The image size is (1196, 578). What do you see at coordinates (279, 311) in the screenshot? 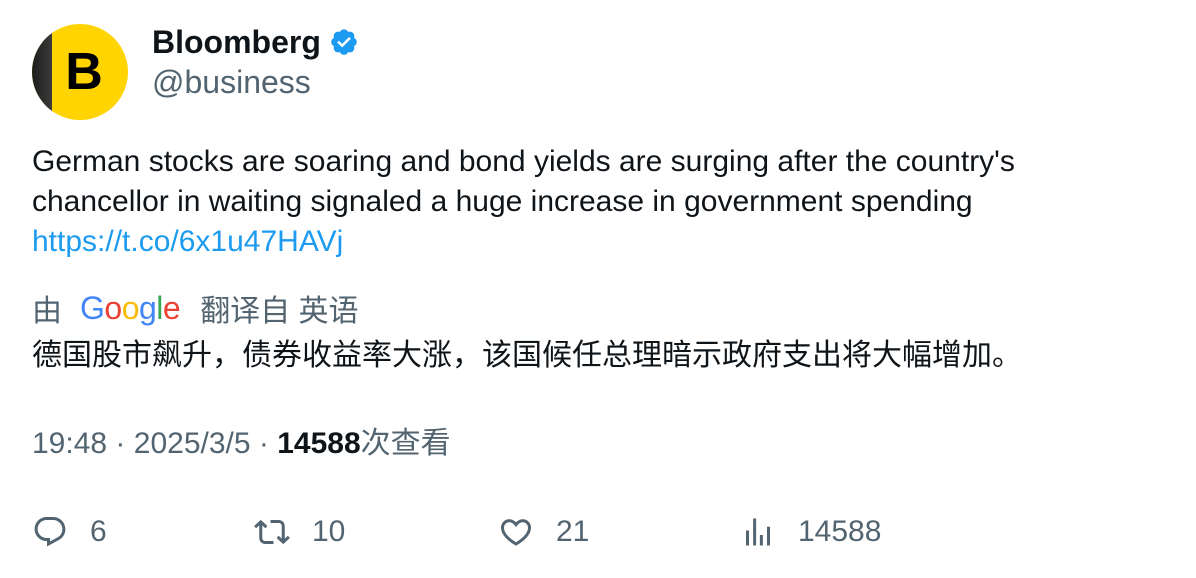
I see `translation-suffix: 翻译自 英语` at bounding box center [279, 311].